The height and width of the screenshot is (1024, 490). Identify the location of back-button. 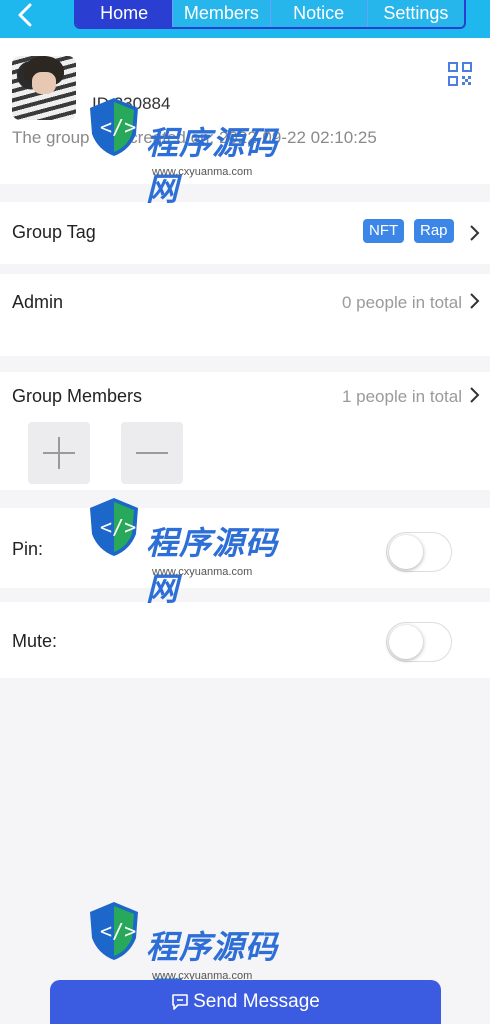
(25, 15).